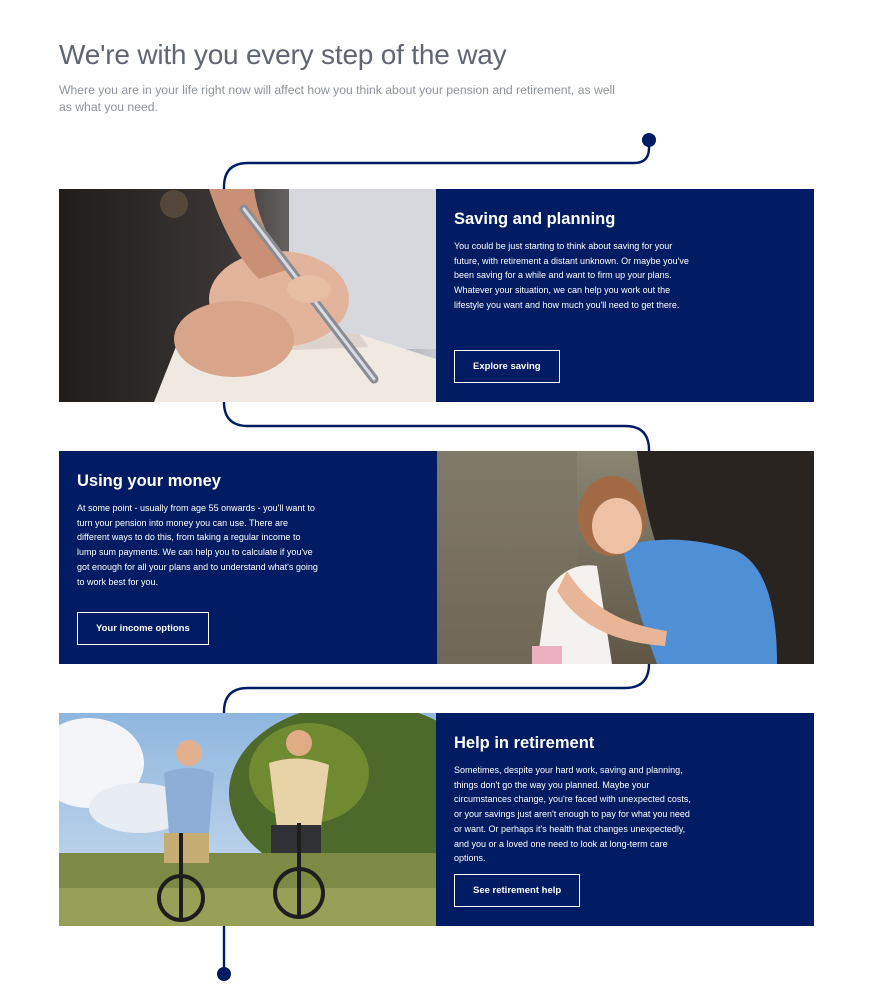  I want to click on child-hug-photo, so click(625, 557).